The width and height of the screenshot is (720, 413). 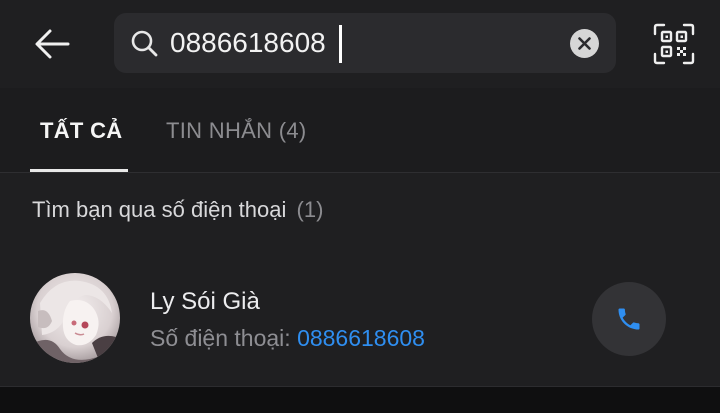 I want to click on search-icon, so click(x=144, y=43).